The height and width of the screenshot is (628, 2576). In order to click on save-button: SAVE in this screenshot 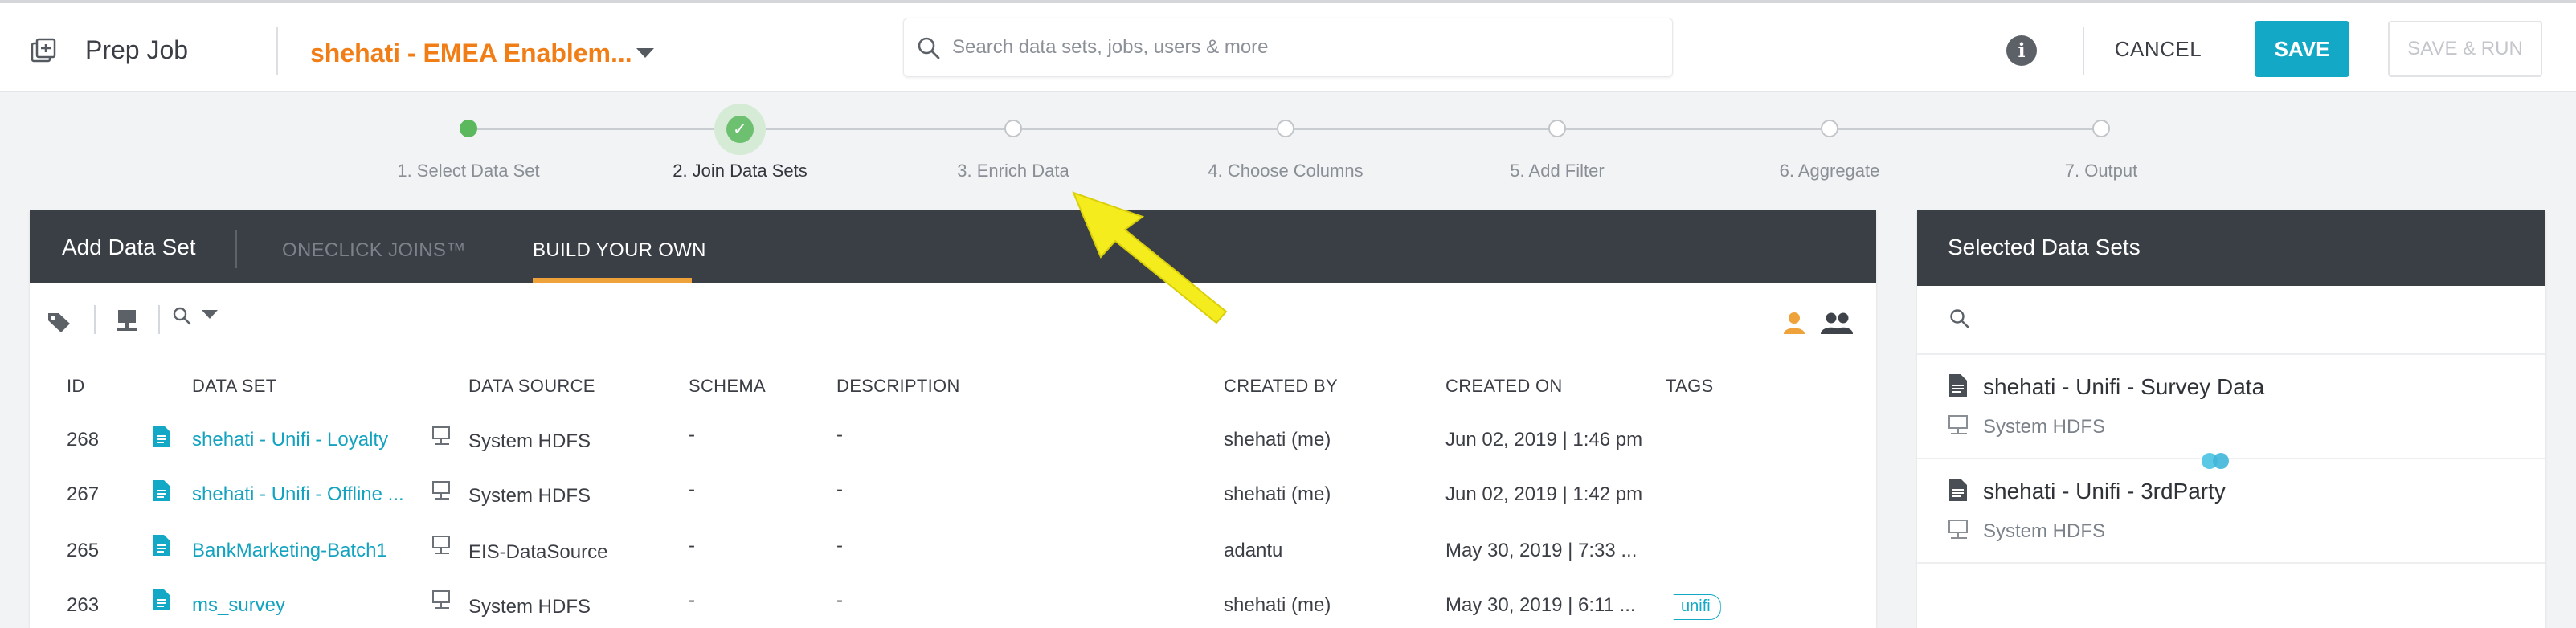, I will do `click(2302, 49)`.